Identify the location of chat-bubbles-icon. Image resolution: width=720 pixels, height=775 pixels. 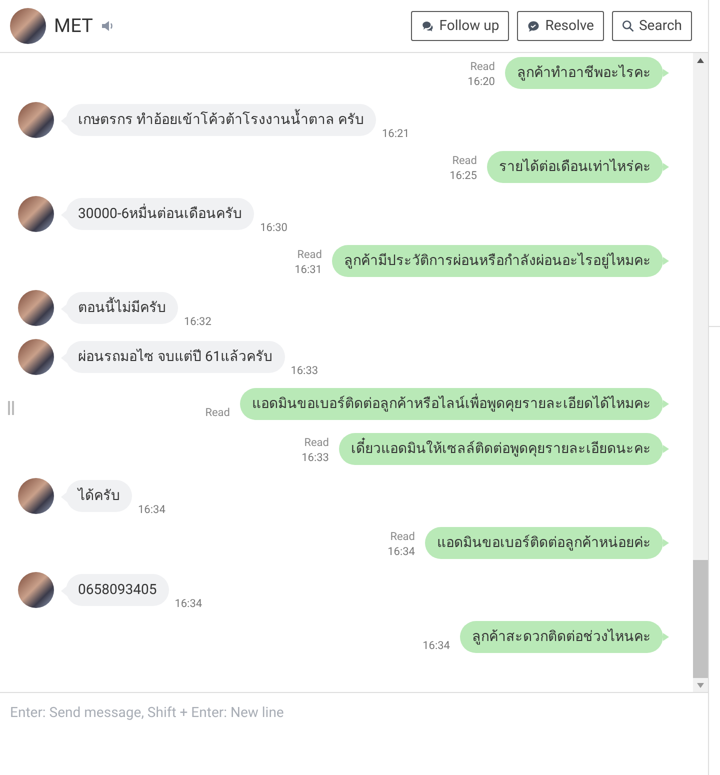
(427, 26).